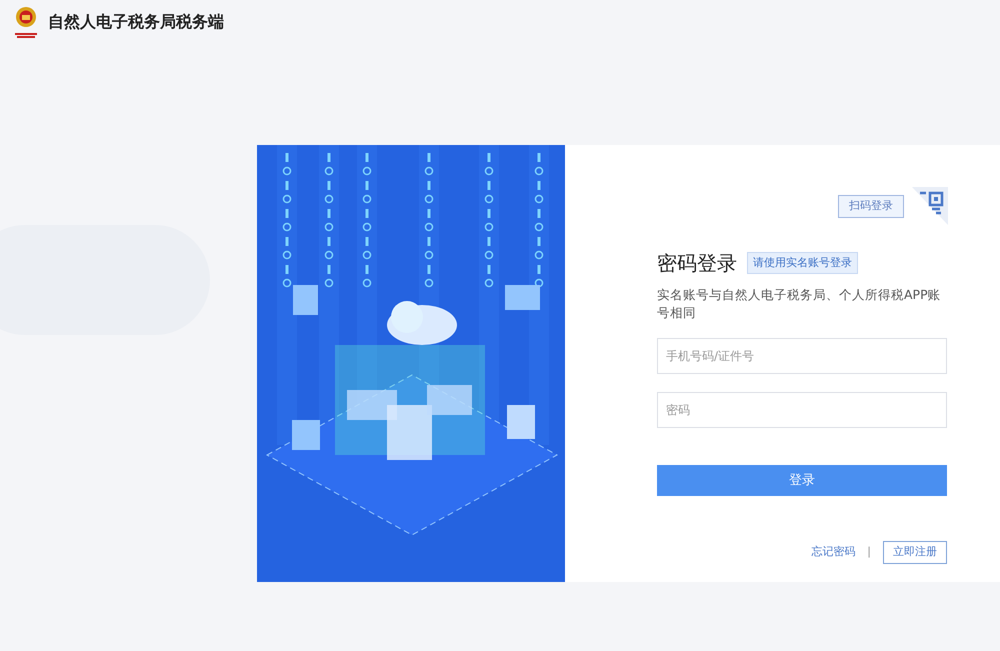  I want to click on login-description: 实名账号与自然人电子税务局、个人所得税APP账号相同, so click(799, 304).